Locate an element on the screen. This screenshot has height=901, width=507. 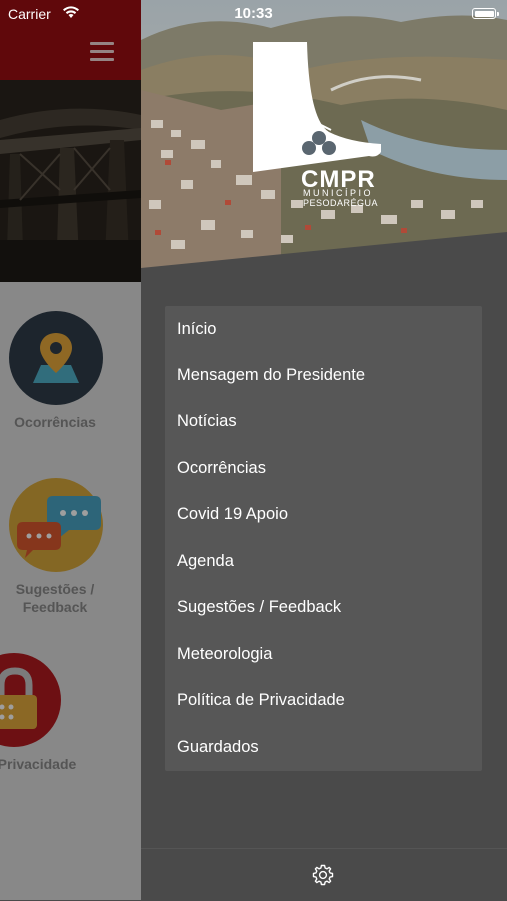
menu-item-noticias: Notícias is located at coordinates (327, 432).